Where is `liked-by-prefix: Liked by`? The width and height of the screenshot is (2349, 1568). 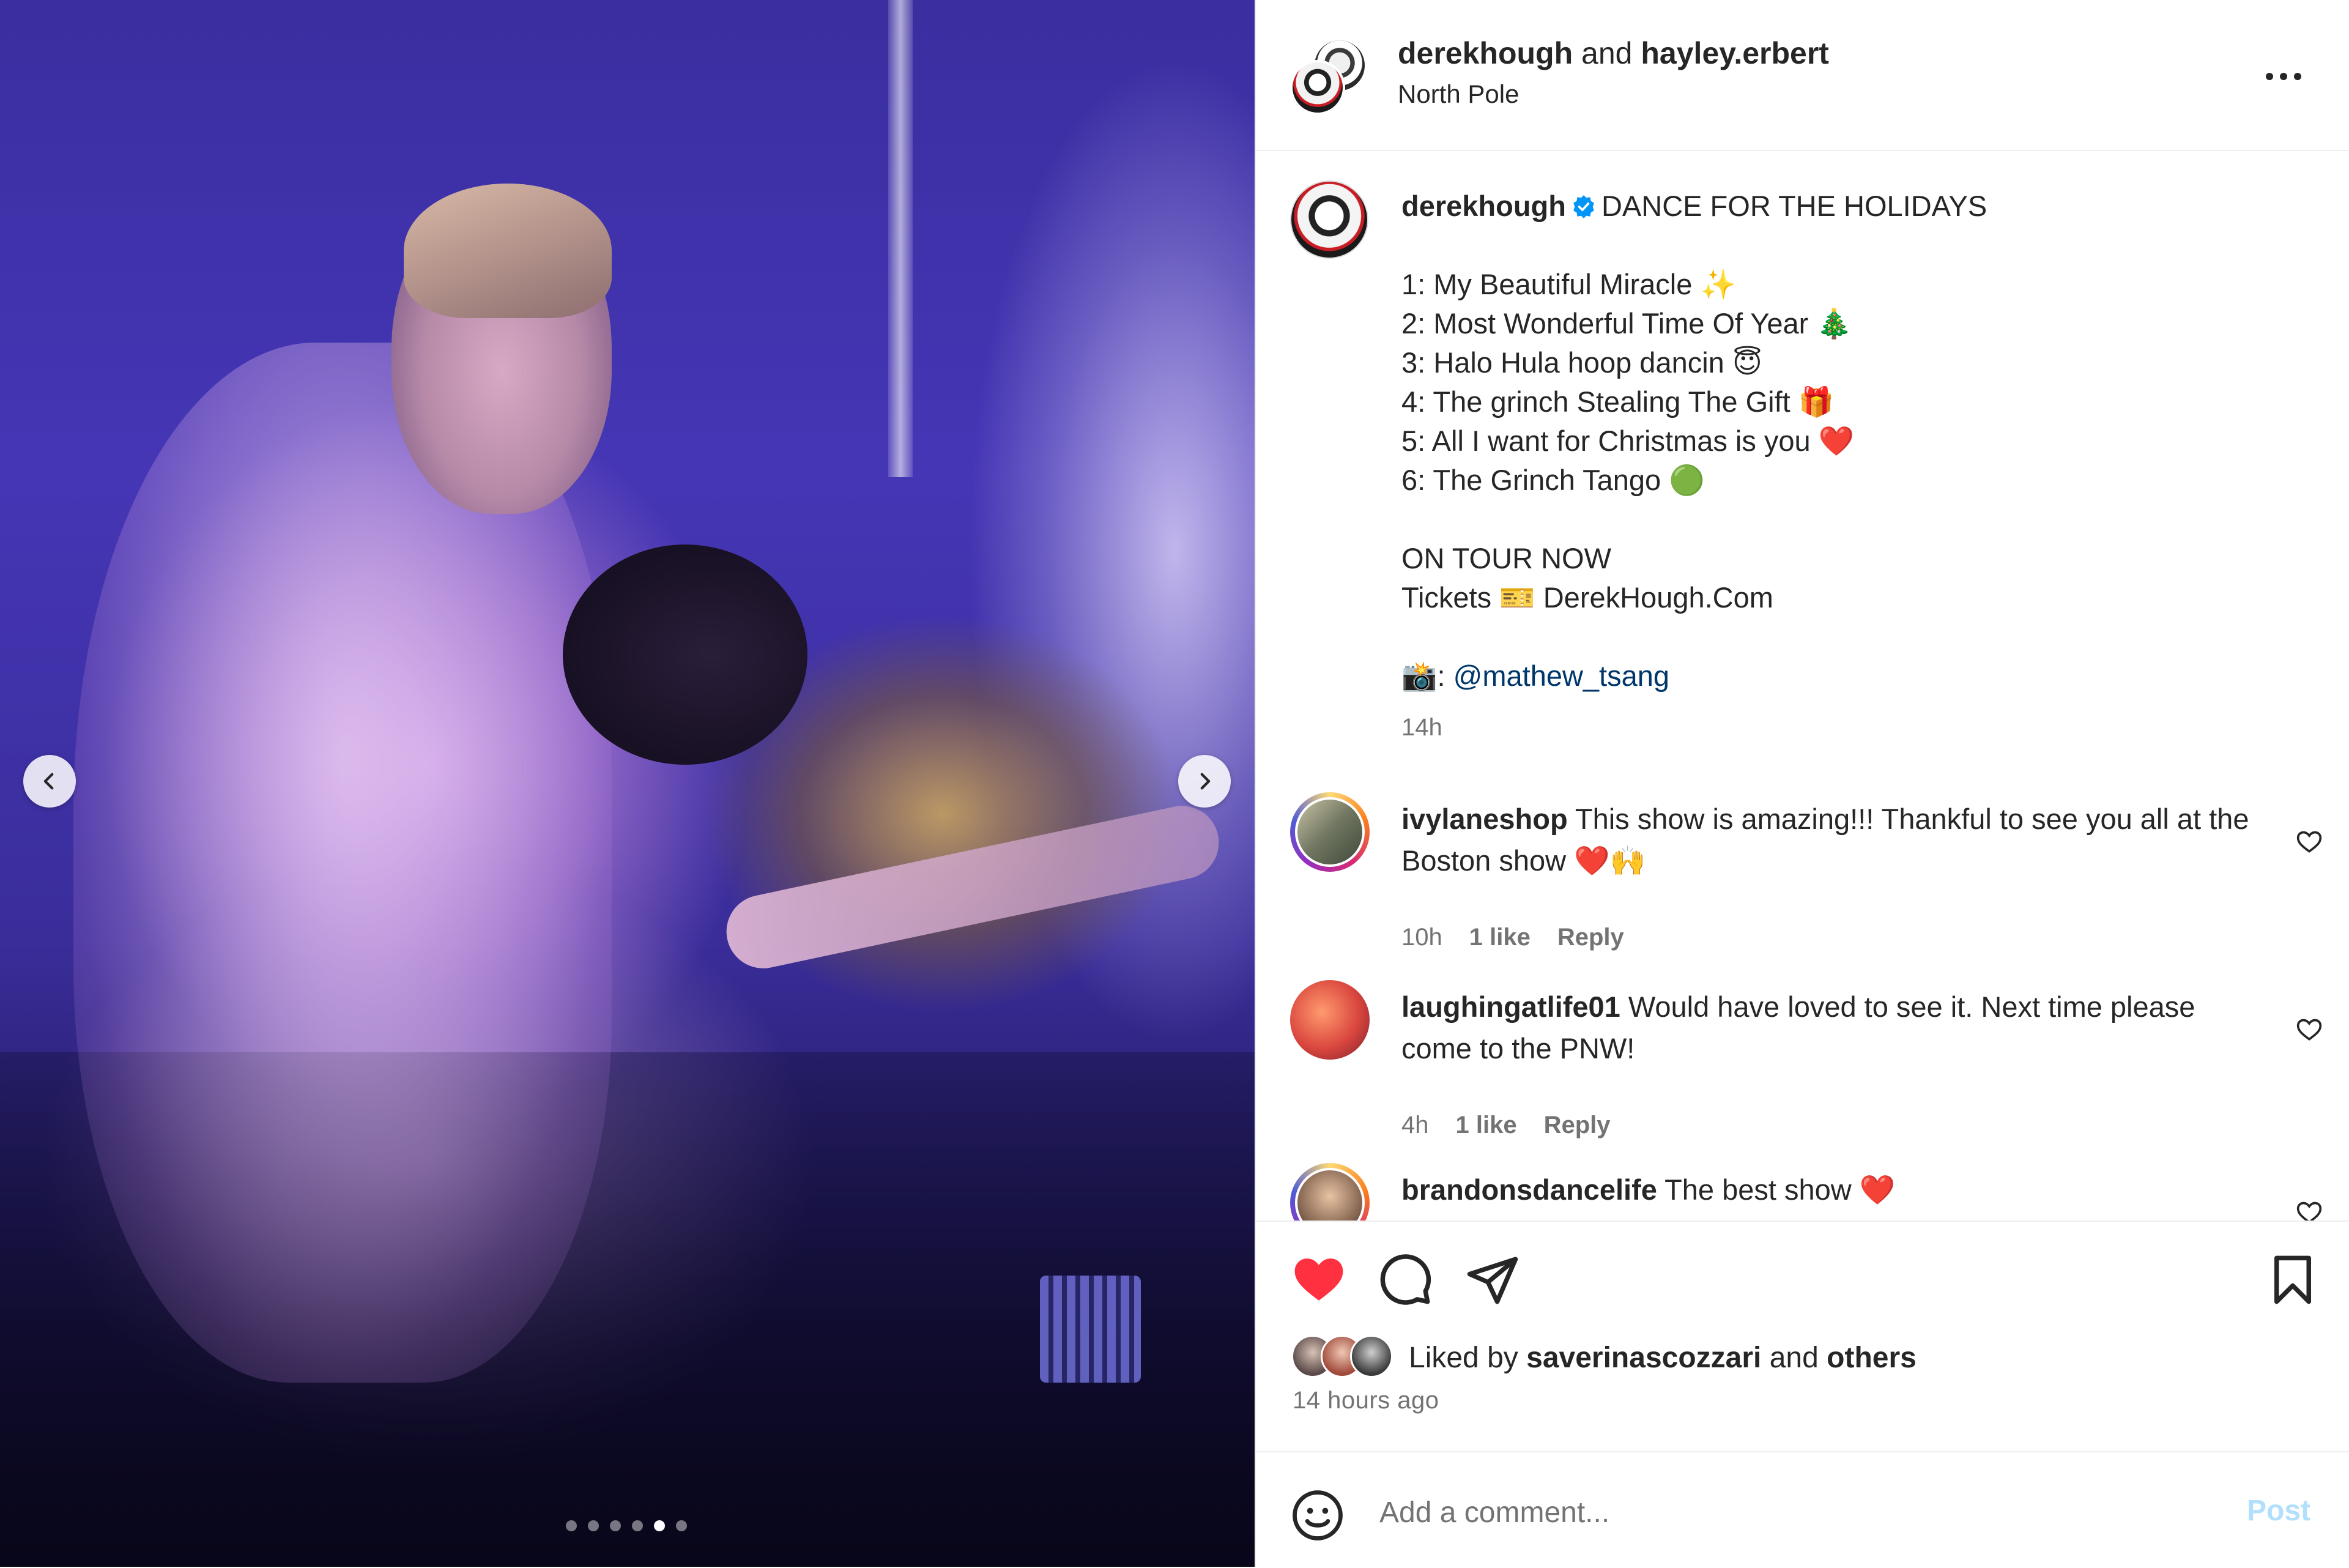
liked-by-prefix: Liked by is located at coordinates (1463, 1358).